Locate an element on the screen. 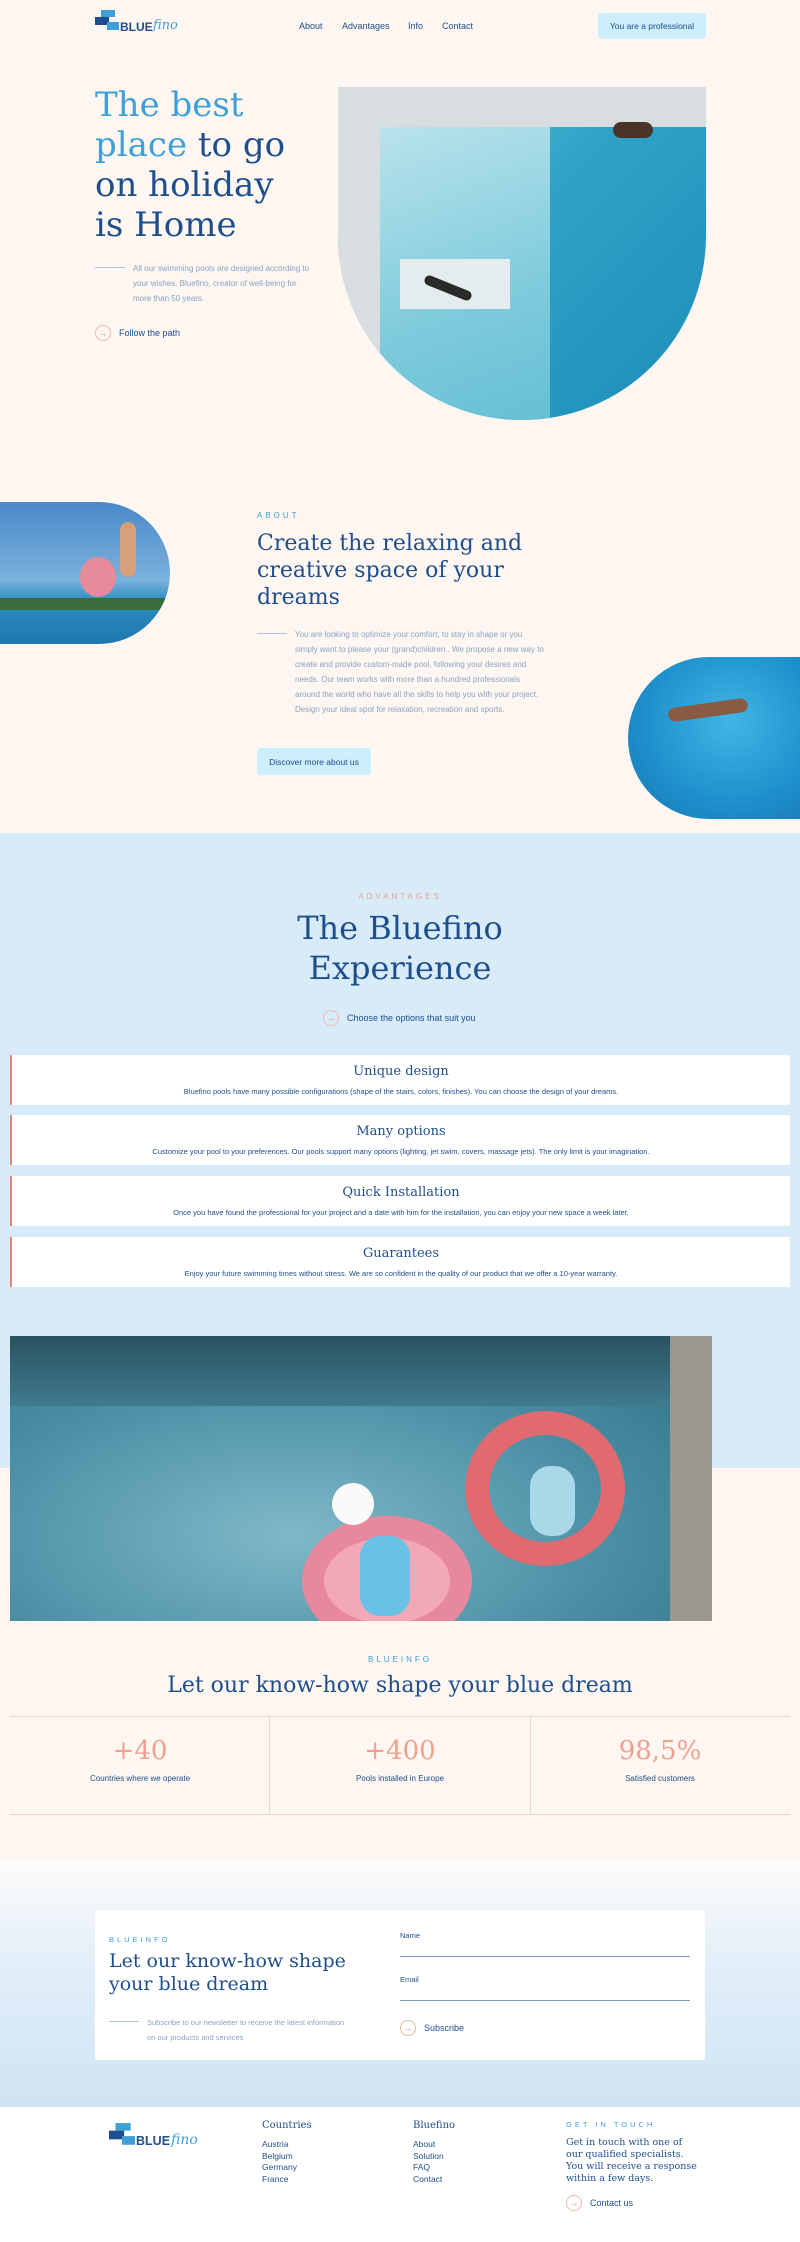  email-field is located at coordinates (545, 1995).